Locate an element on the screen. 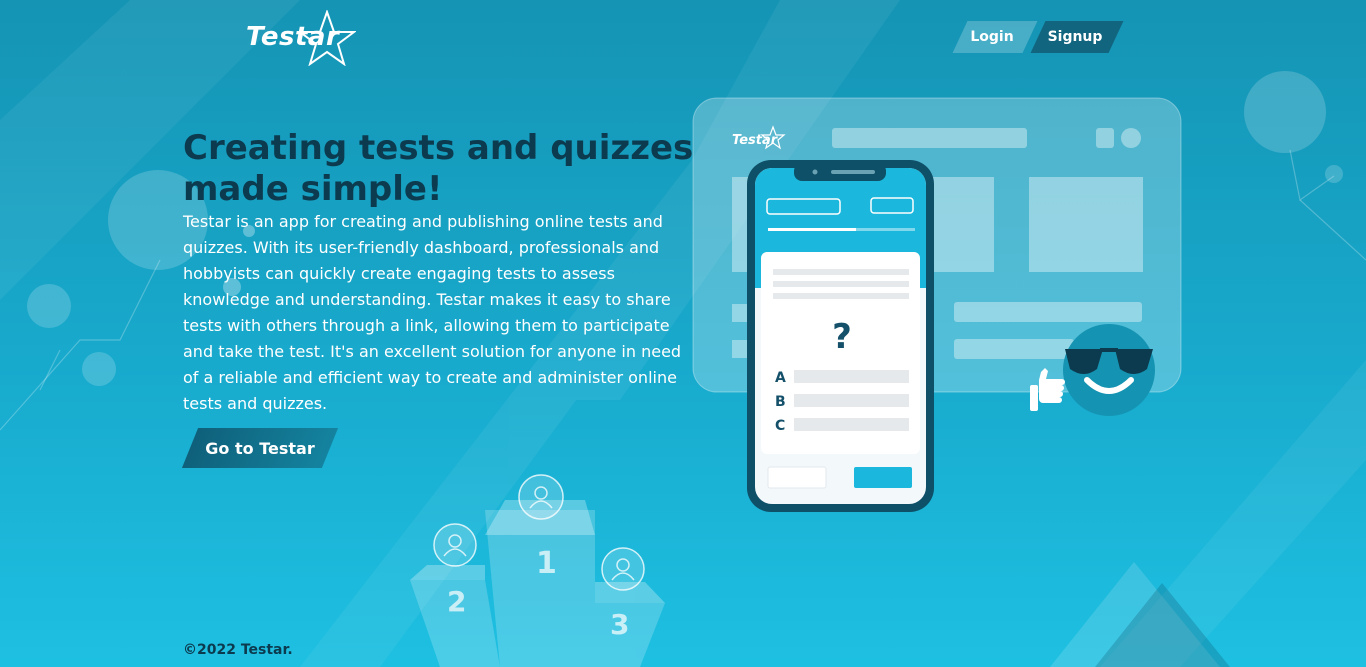  smiley-sunglasses-icon is located at coordinates (1109, 370).